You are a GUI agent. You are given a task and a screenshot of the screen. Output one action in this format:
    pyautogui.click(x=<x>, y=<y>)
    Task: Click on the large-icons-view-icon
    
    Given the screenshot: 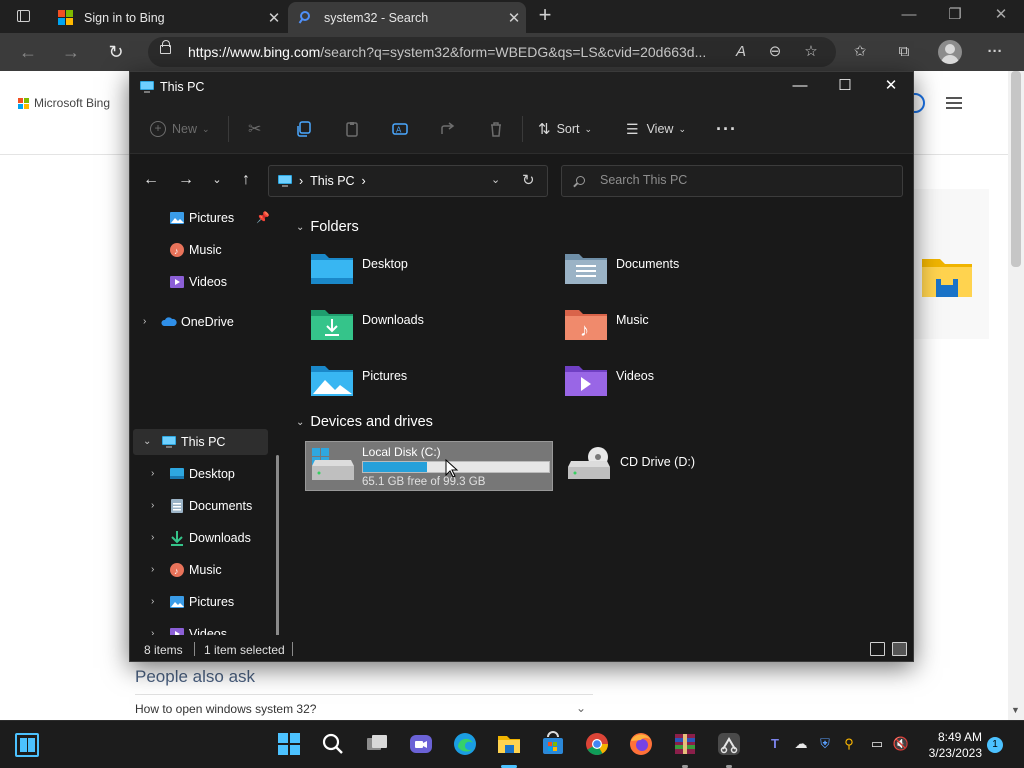 What is the action you would take?
    pyautogui.click(x=899, y=649)
    